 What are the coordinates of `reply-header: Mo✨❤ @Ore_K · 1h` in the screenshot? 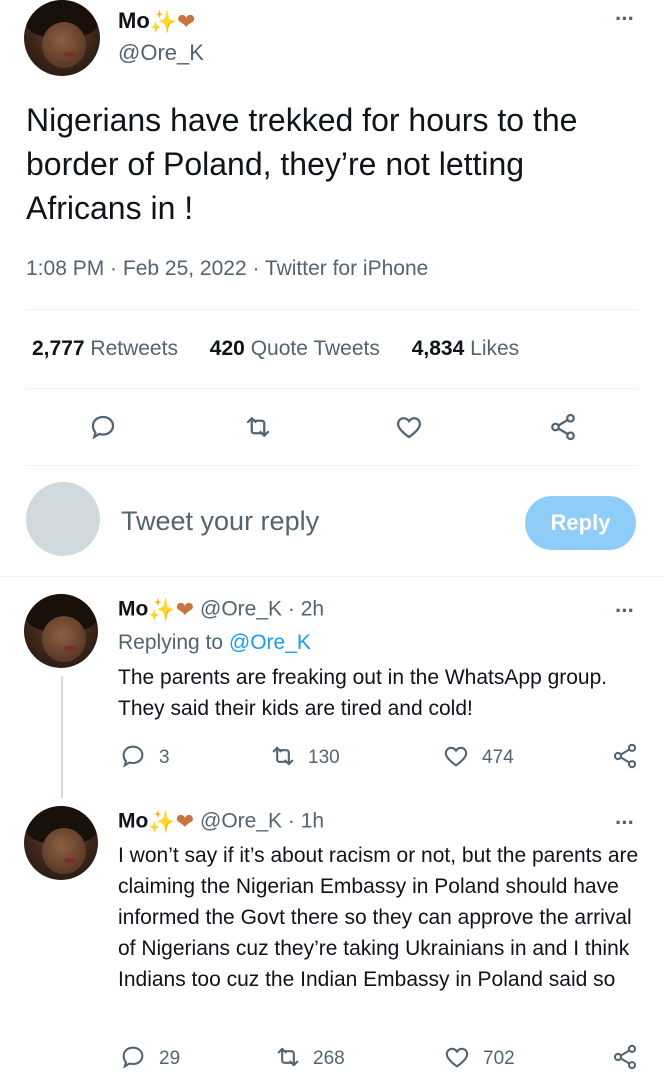 It's located at (221, 822).